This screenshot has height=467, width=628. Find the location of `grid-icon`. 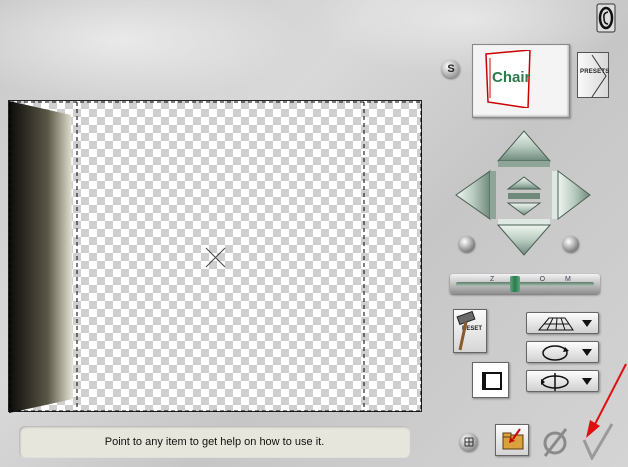

grid-icon is located at coordinates (469, 442).